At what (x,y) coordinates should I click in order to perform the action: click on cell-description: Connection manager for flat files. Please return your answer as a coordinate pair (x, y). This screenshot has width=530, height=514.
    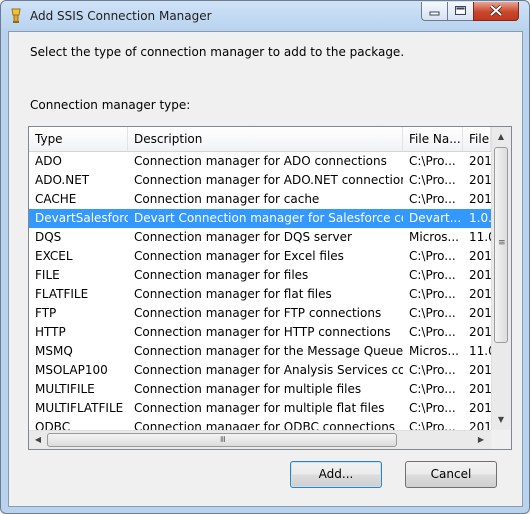
    Looking at the image, I should click on (233, 294).